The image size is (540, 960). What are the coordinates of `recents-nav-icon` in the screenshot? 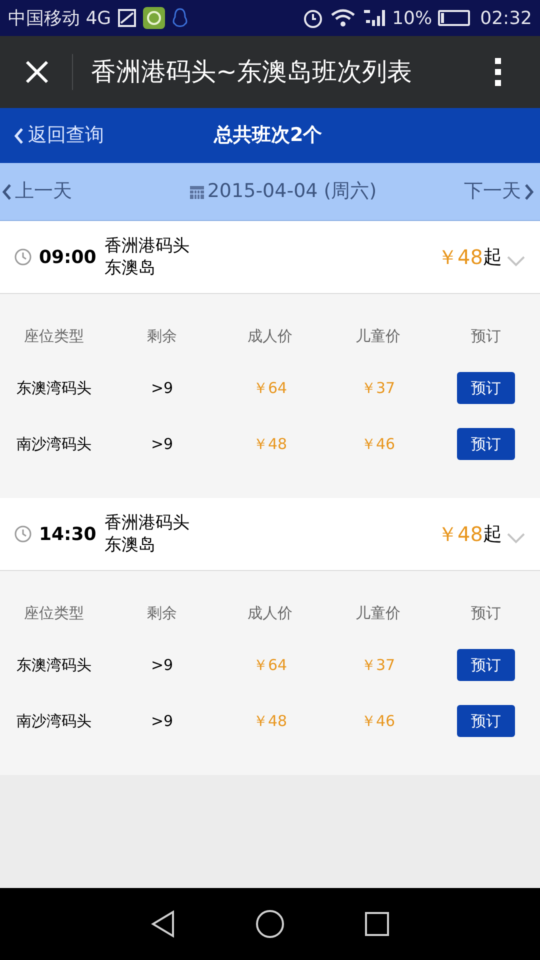 It's located at (377, 924).